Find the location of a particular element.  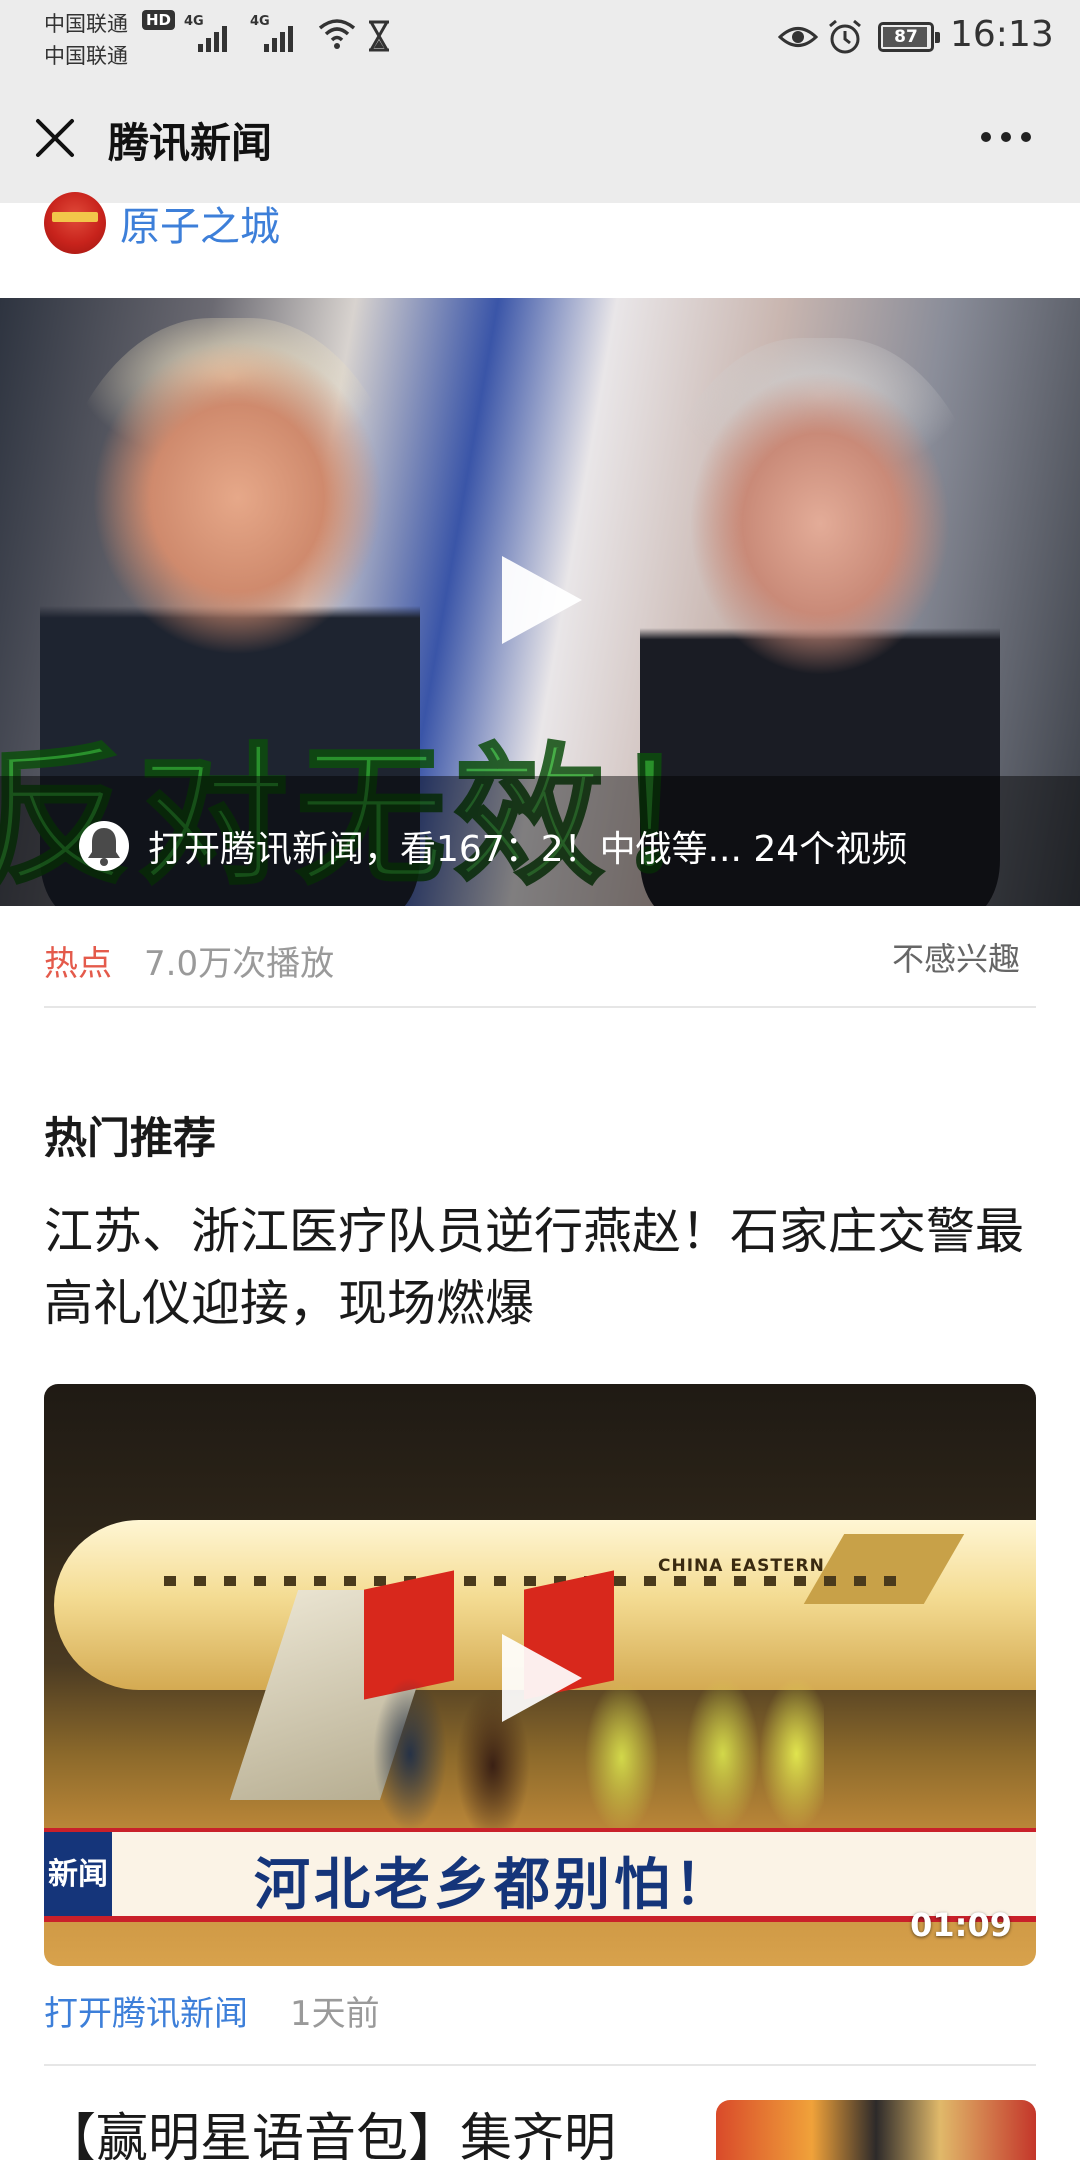

video-1-caption: 打开腾讯新闻，看167：2！中俄等... 24个视频 is located at coordinates (527, 846).